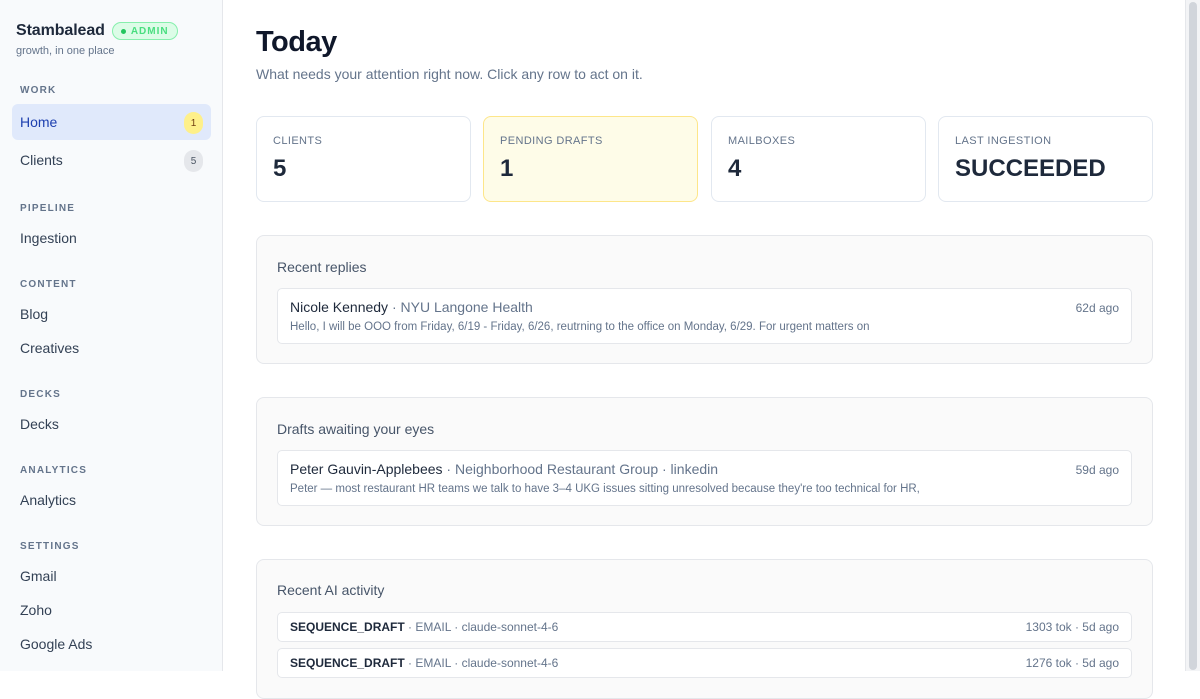 This screenshot has height=699, width=1200. What do you see at coordinates (762, 141) in the screenshot?
I see `stat-label: MAILBOXES` at bounding box center [762, 141].